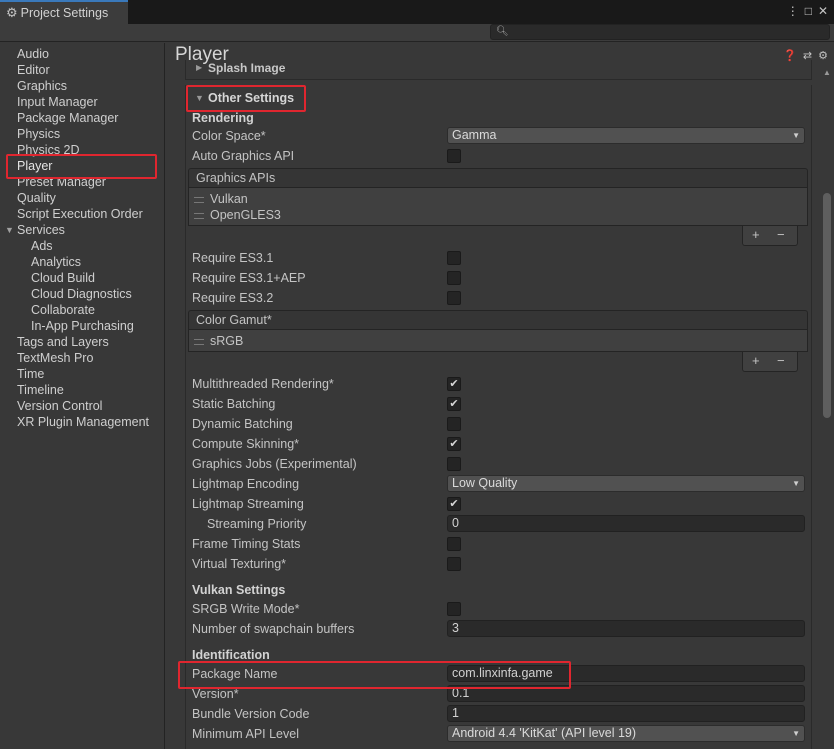 The width and height of the screenshot is (834, 749). What do you see at coordinates (454, 464) in the screenshot?
I see `graphics-jobs-checkbox` at bounding box center [454, 464].